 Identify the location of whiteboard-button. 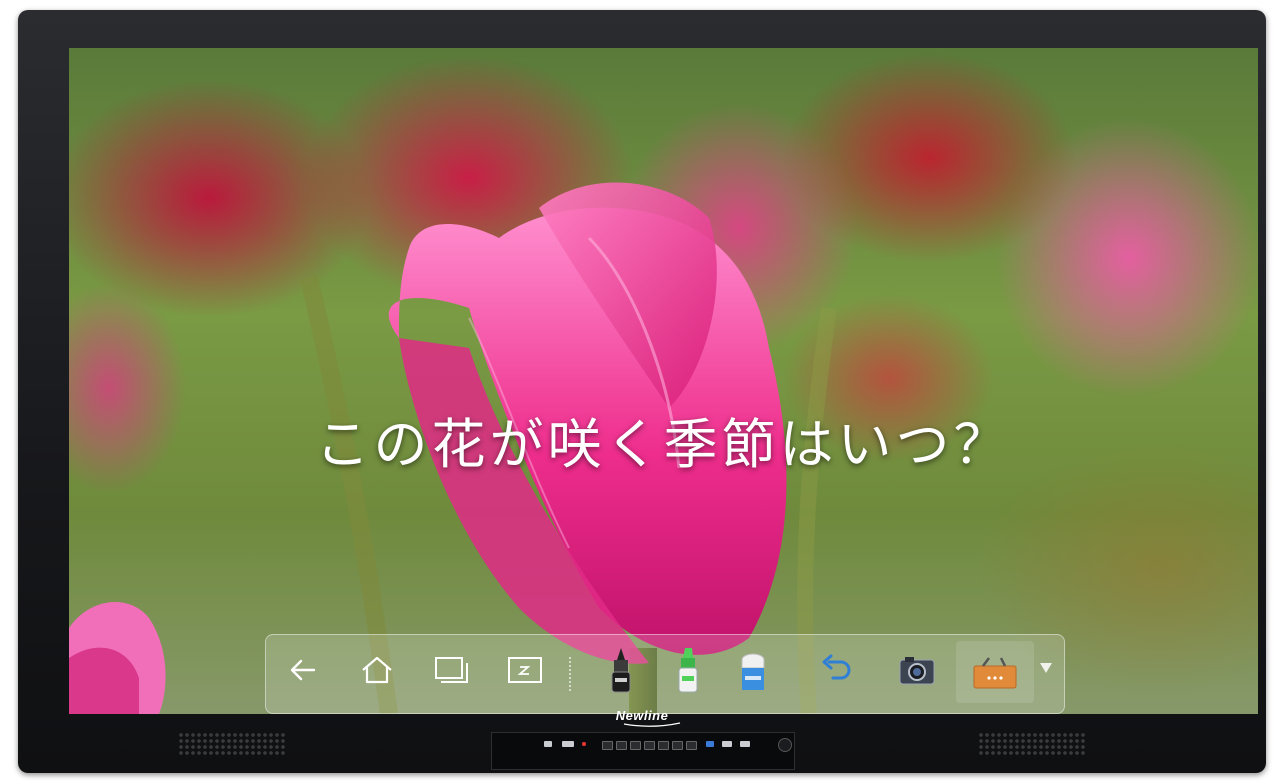
(525, 670).